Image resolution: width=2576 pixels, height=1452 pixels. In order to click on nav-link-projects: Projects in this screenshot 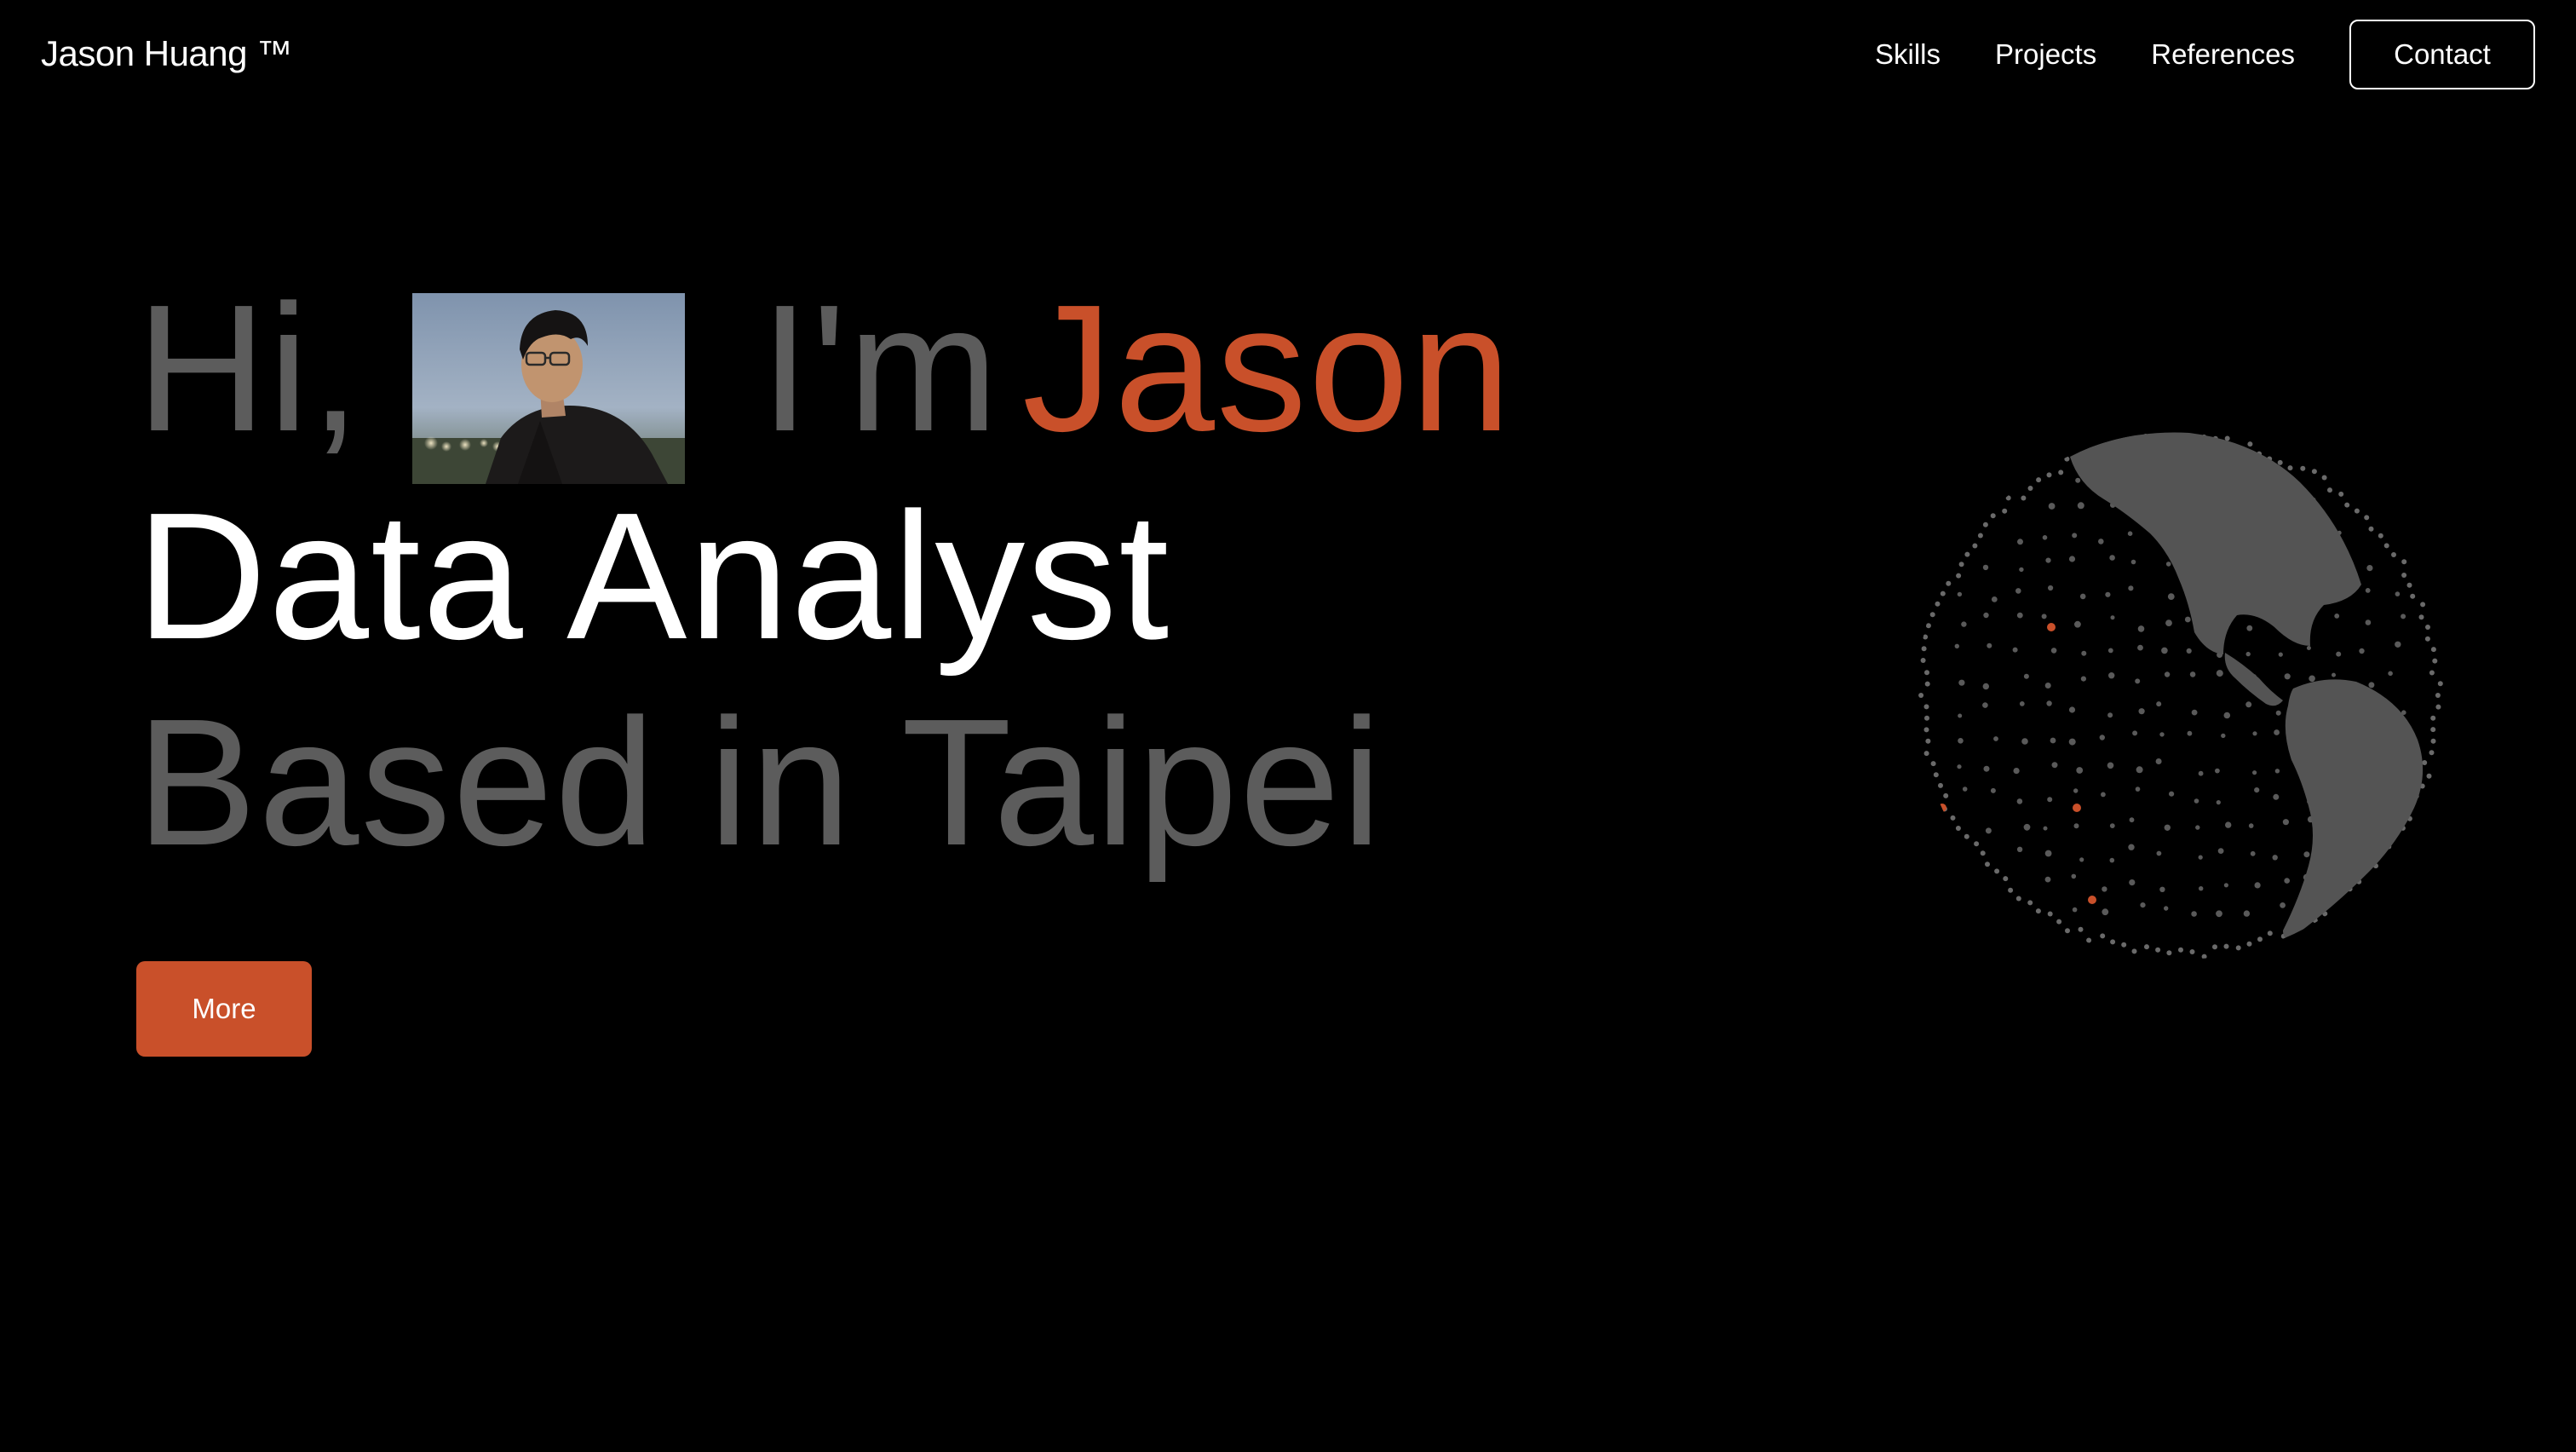, I will do `click(2046, 55)`.